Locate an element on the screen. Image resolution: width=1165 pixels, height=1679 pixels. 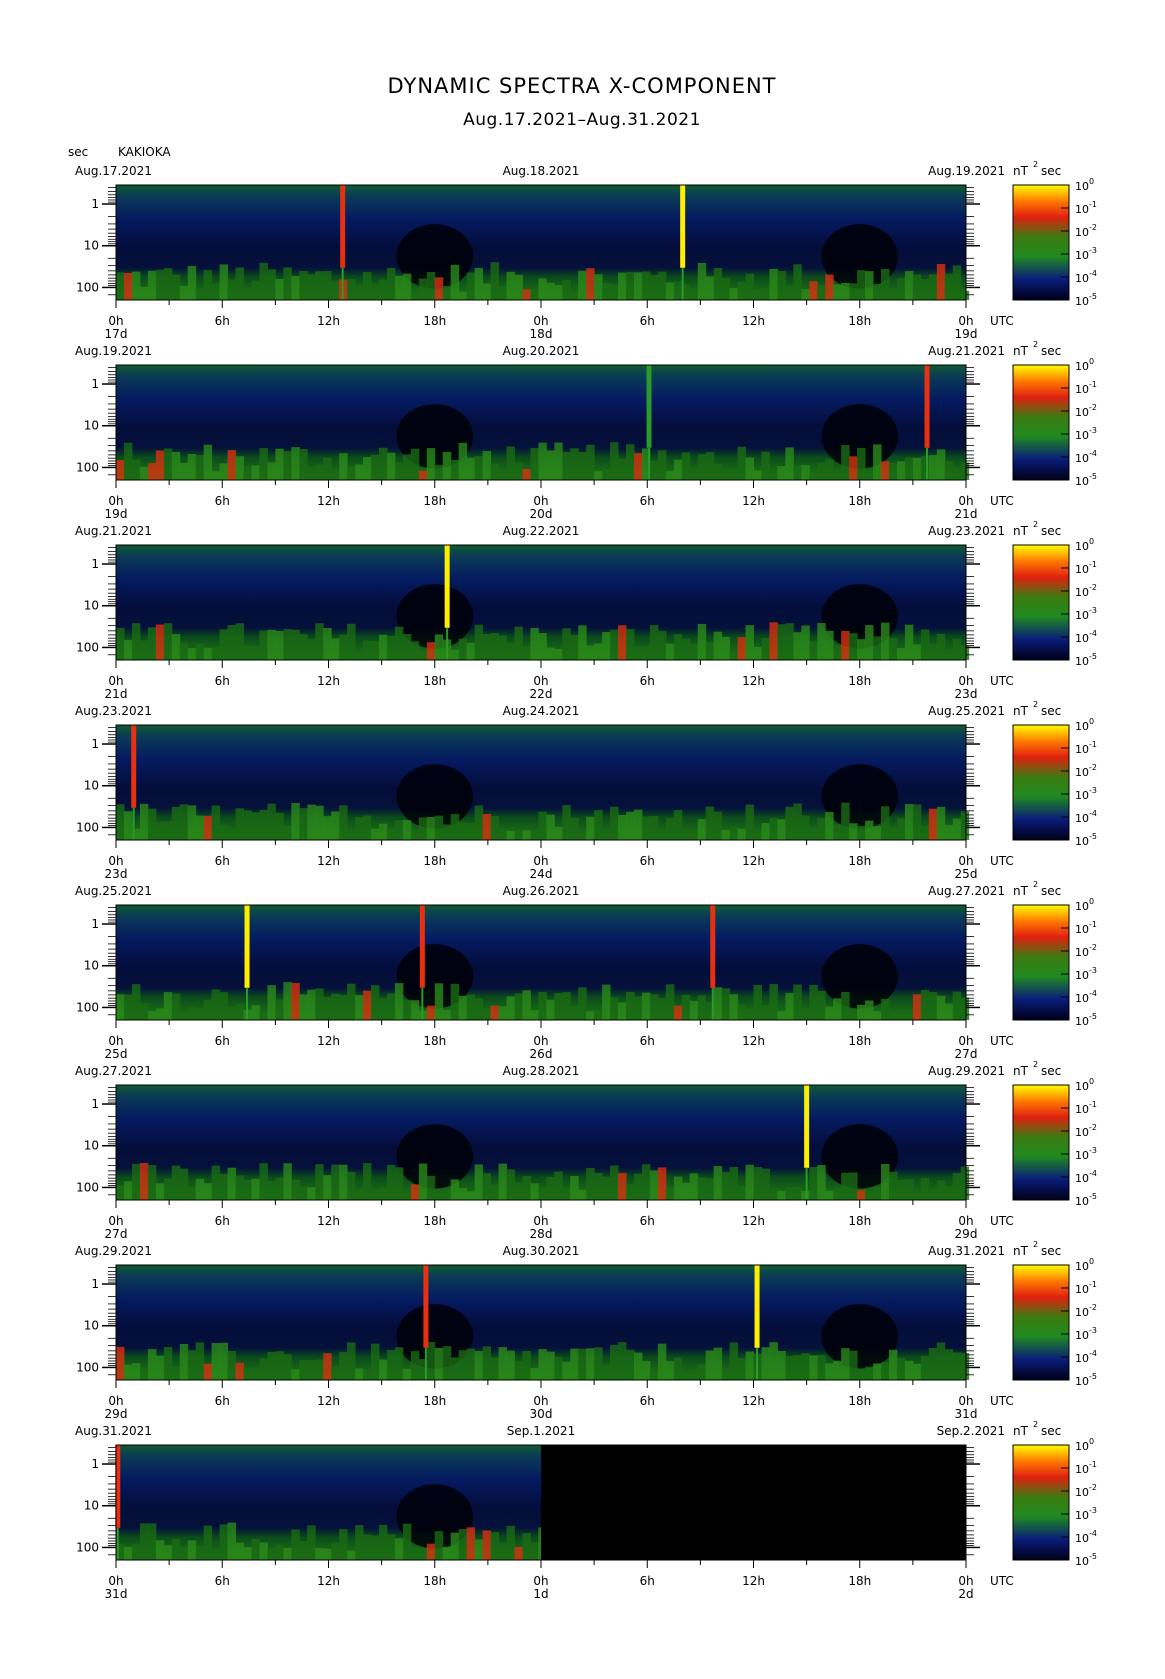
y-tick-label: 1 is located at coordinates (95, 744).